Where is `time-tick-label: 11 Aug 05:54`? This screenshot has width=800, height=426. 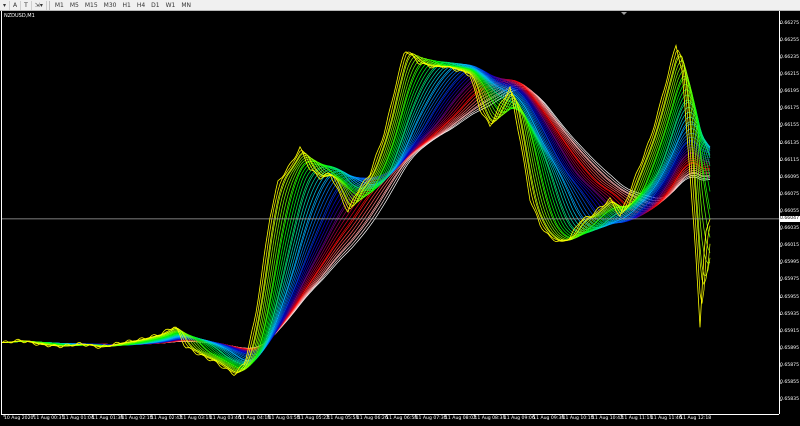
time-tick-label: 11 Aug 05:54 is located at coordinates (343, 418).